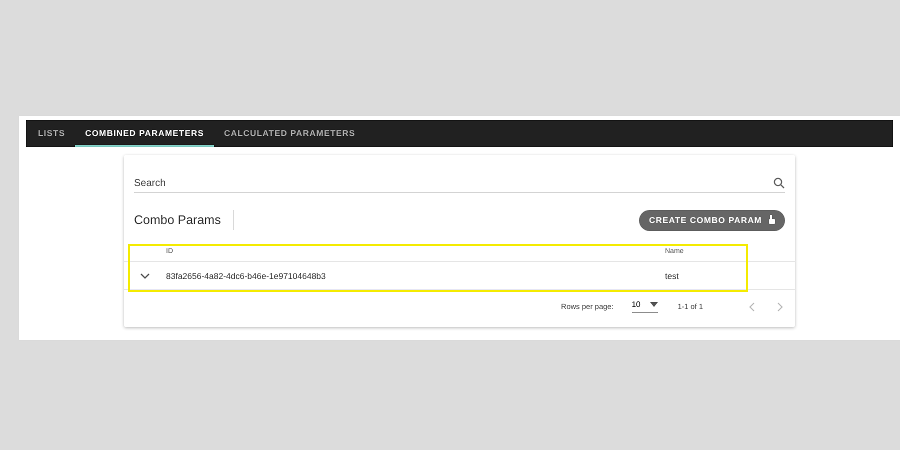 The width and height of the screenshot is (900, 450). I want to click on table-cell: test, so click(672, 275).